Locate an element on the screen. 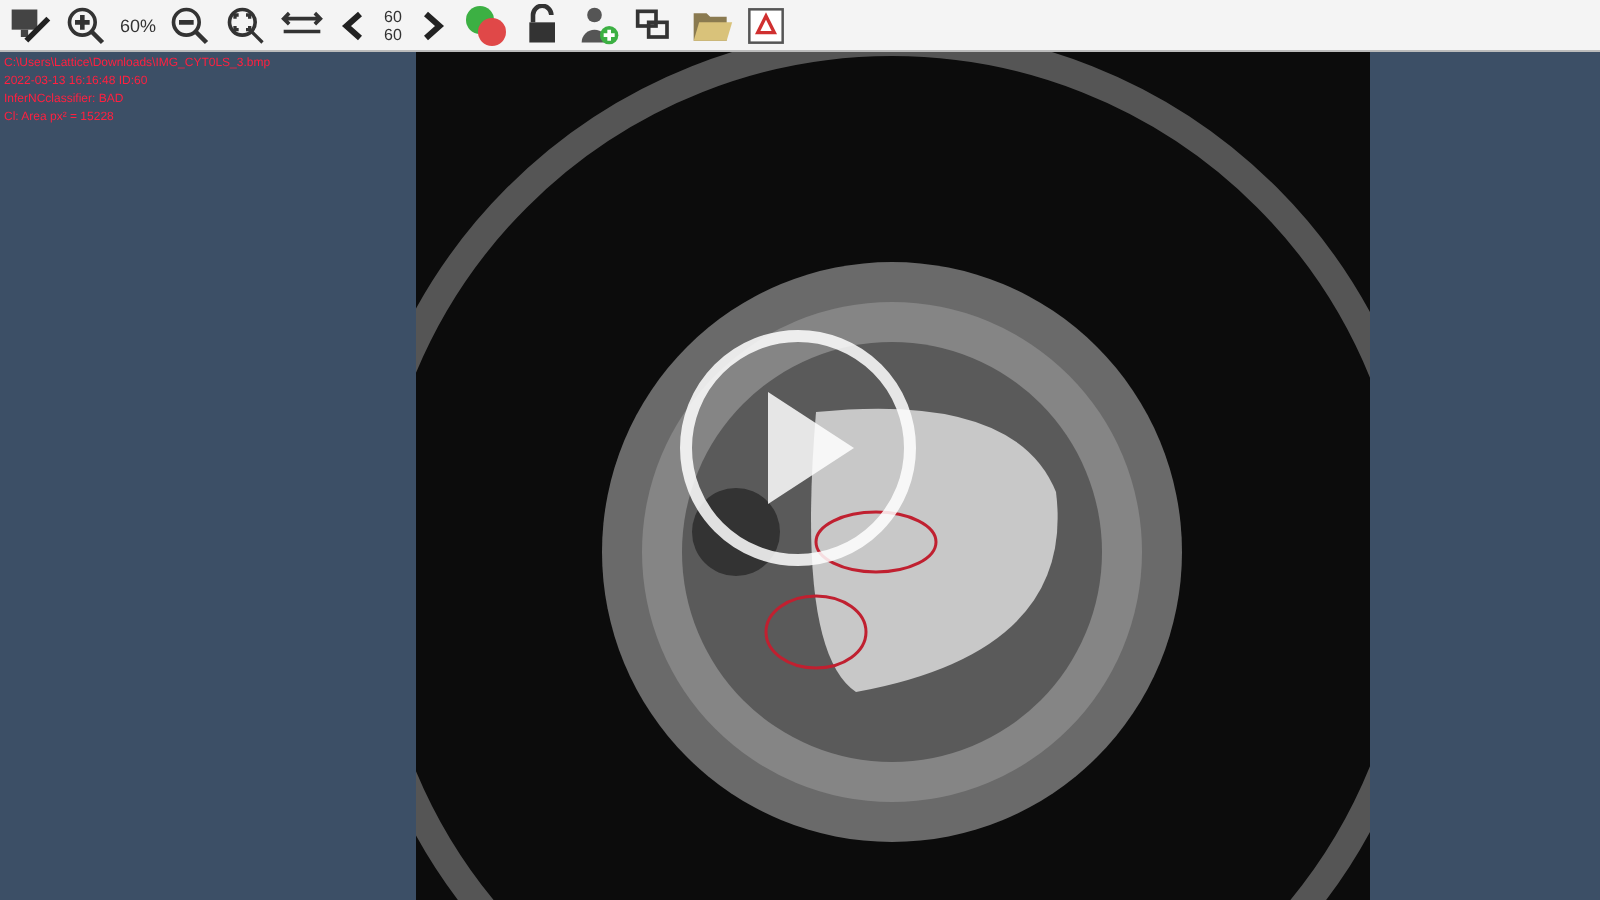 The image size is (1600, 900). counter-bottom: 60 is located at coordinates (393, 34).